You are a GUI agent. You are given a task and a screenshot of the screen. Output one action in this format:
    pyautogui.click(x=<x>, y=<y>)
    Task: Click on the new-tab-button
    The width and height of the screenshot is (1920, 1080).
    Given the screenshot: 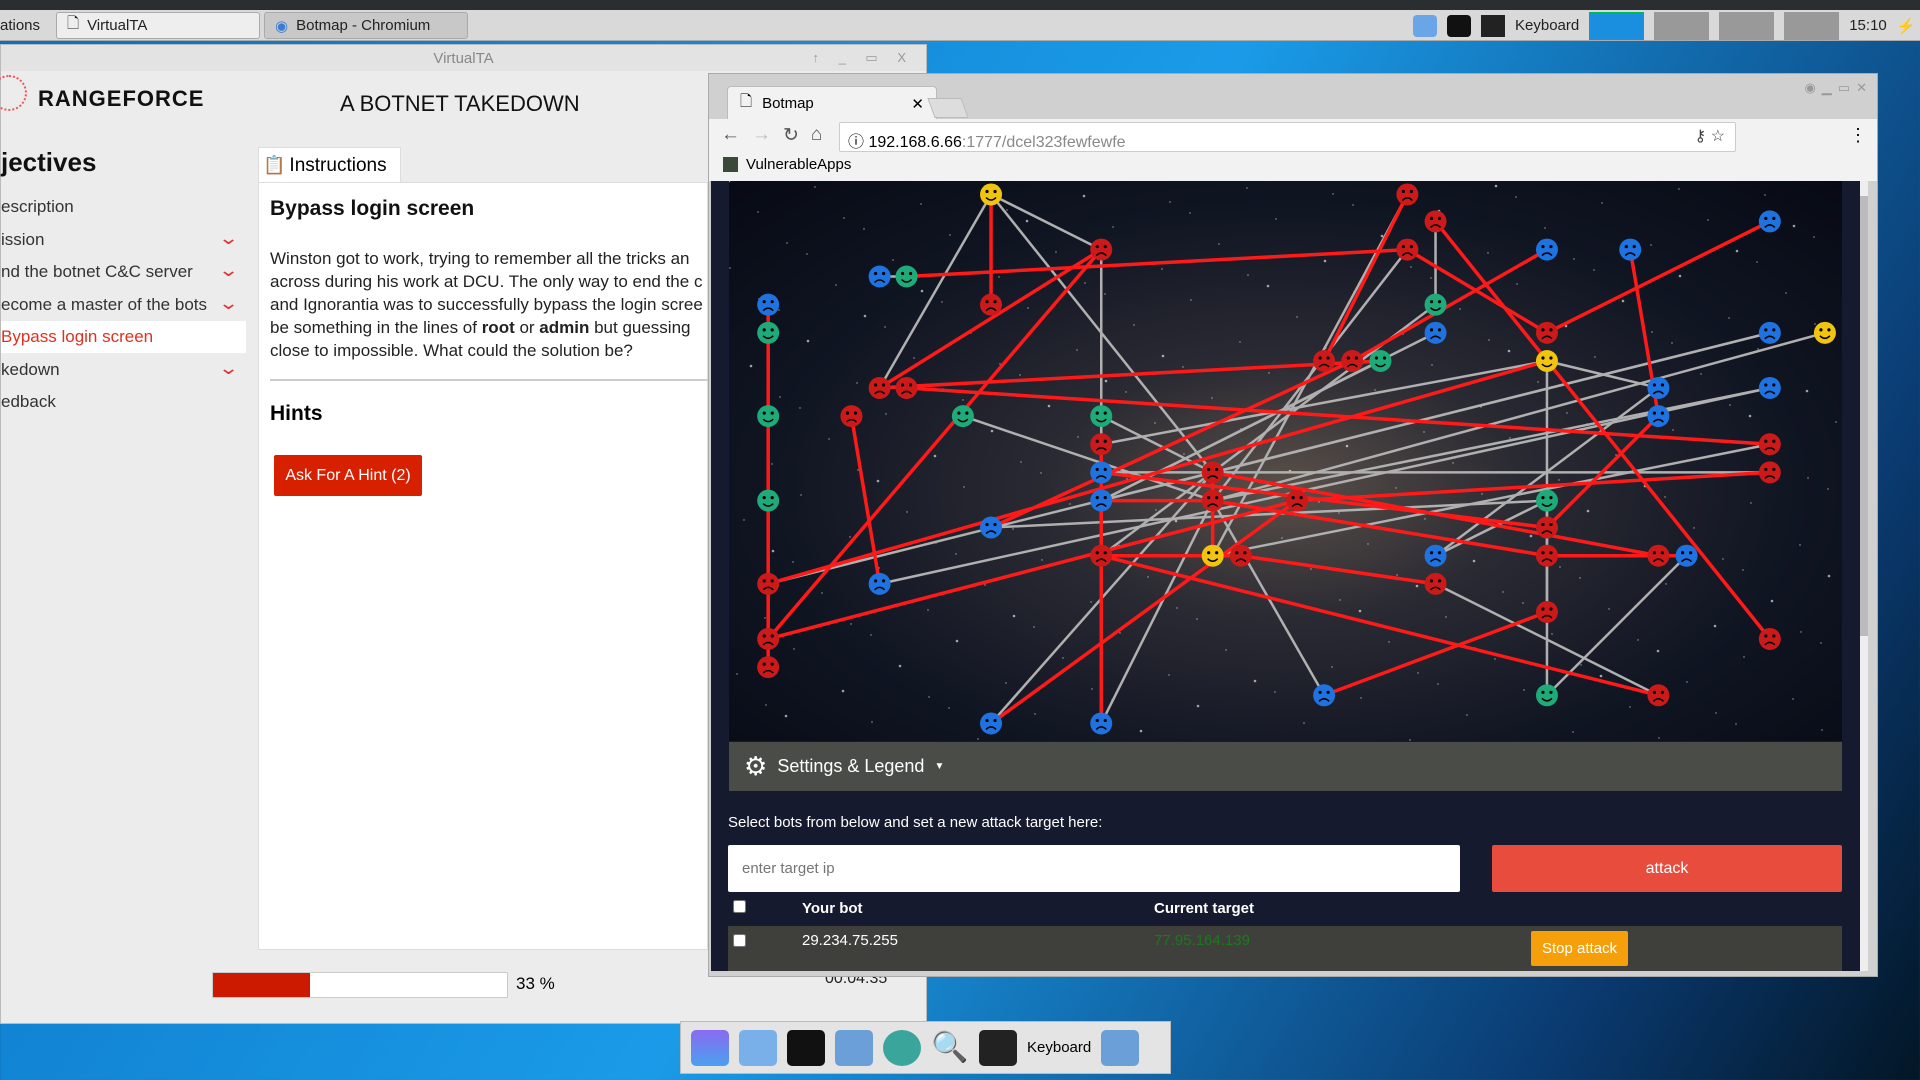 What is the action you would take?
    pyautogui.click(x=948, y=108)
    